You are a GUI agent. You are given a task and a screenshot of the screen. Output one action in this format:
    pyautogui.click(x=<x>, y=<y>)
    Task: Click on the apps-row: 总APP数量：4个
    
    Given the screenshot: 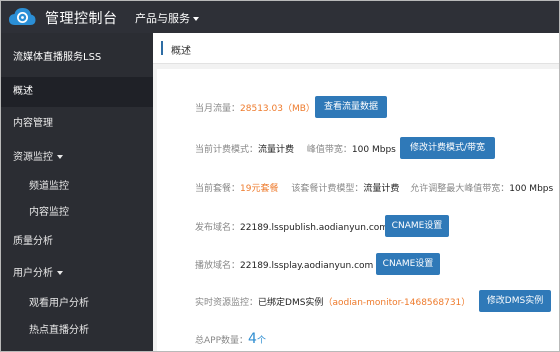 What is the action you would take?
    pyautogui.click(x=230, y=339)
    